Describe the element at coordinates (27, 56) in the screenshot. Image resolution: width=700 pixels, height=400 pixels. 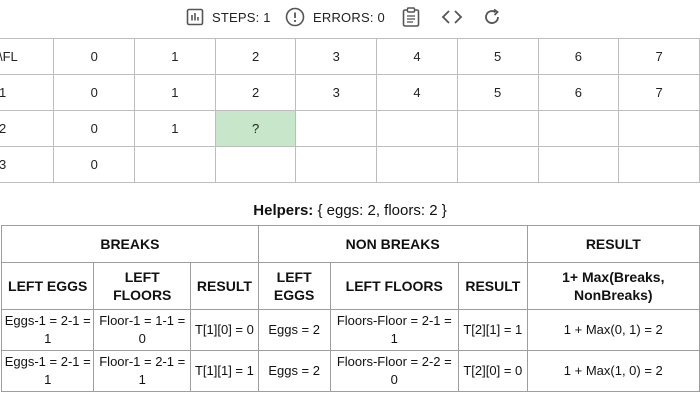
I see `dp-corner-cell: \FL` at that location.